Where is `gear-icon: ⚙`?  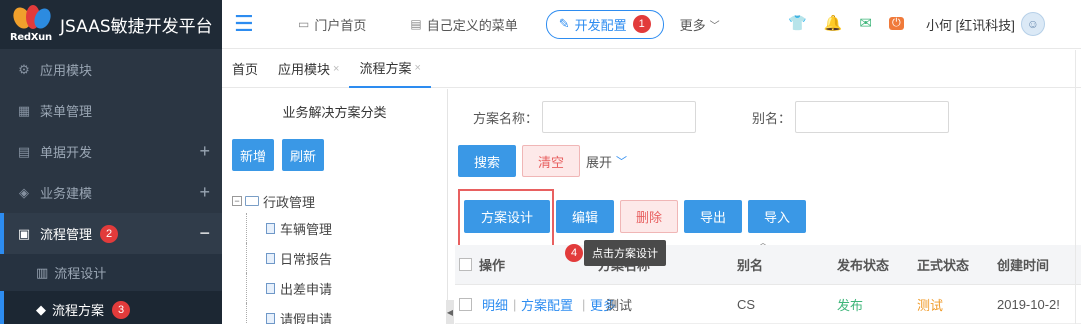
gear-icon: ⚙ is located at coordinates (24, 69).